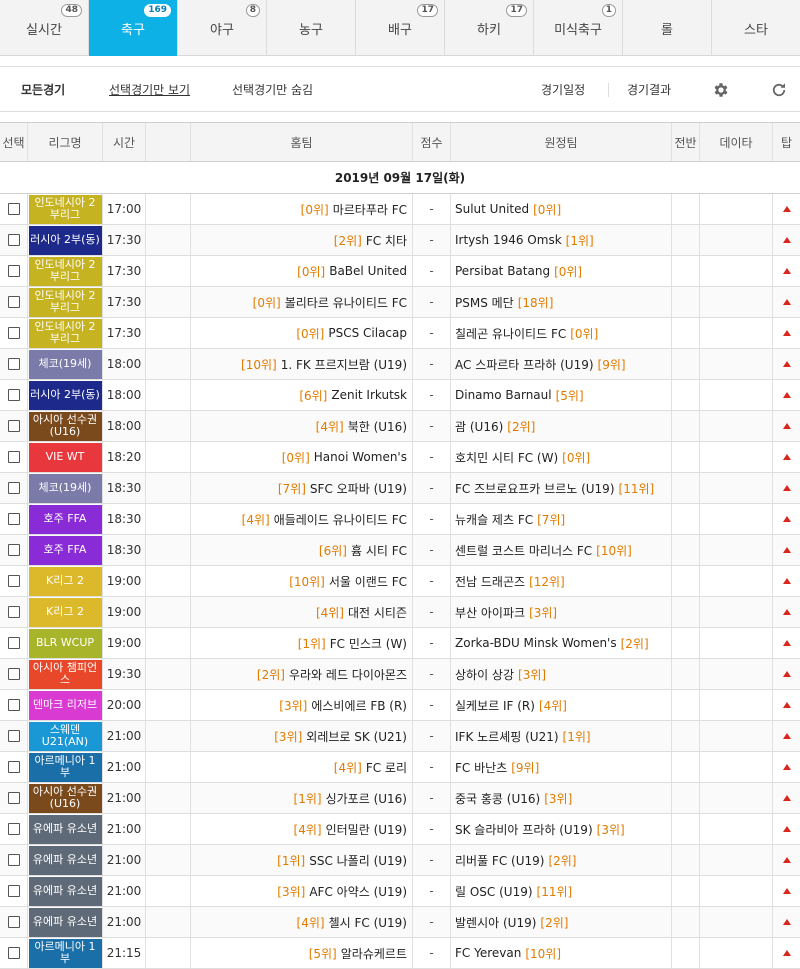  What do you see at coordinates (302, 581) in the screenshot?
I see `home-cell: [10위] 서울 이랜드 FC` at bounding box center [302, 581].